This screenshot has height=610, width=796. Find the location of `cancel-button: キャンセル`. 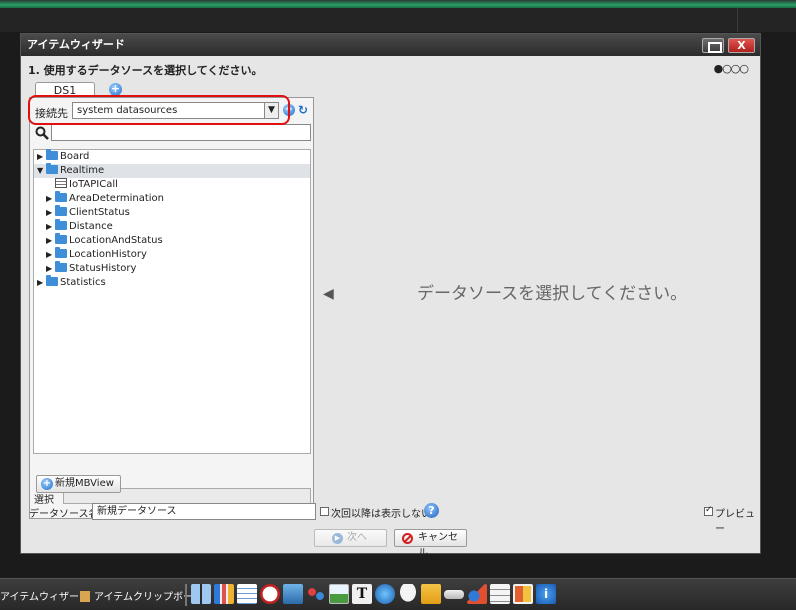

cancel-button: キャンセル is located at coordinates (430, 544).